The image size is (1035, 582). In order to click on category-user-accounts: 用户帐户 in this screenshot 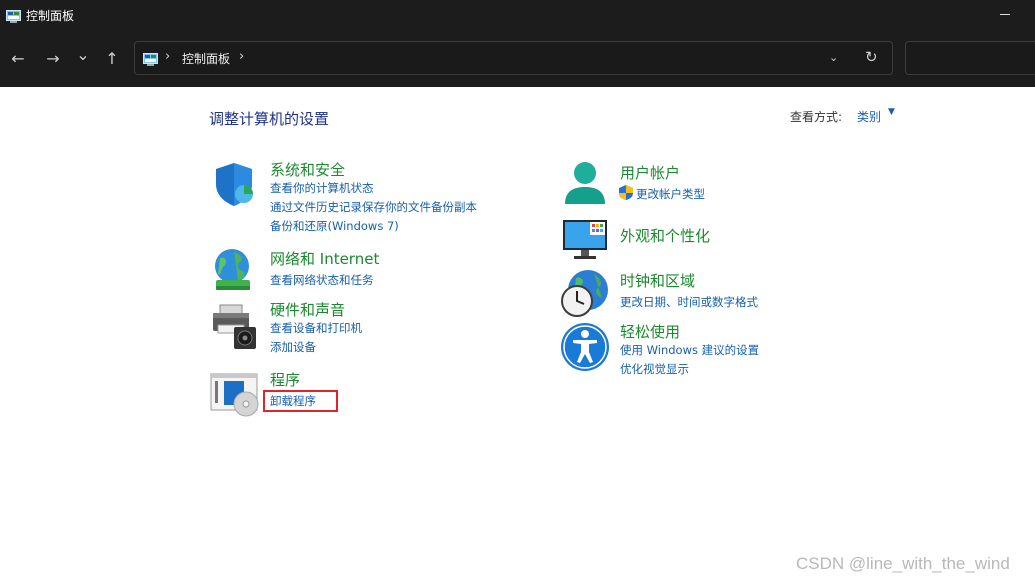, I will do `click(650, 172)`.